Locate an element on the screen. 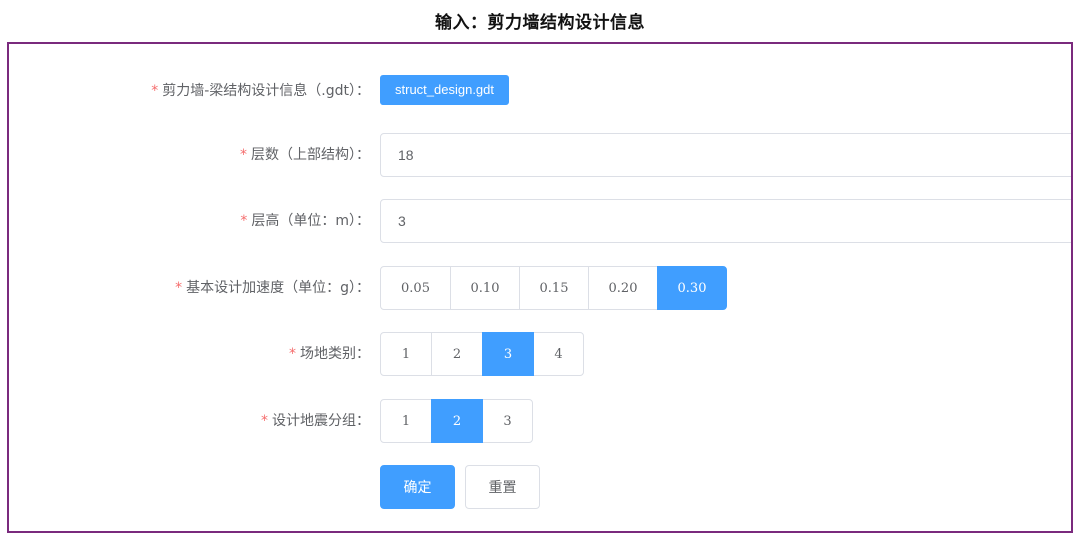  site-class-option-selected: 3 is located at coordinates (508, 354).